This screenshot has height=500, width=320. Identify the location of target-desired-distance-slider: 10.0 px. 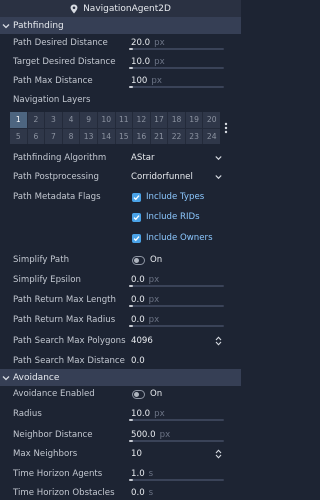
(176, 62).